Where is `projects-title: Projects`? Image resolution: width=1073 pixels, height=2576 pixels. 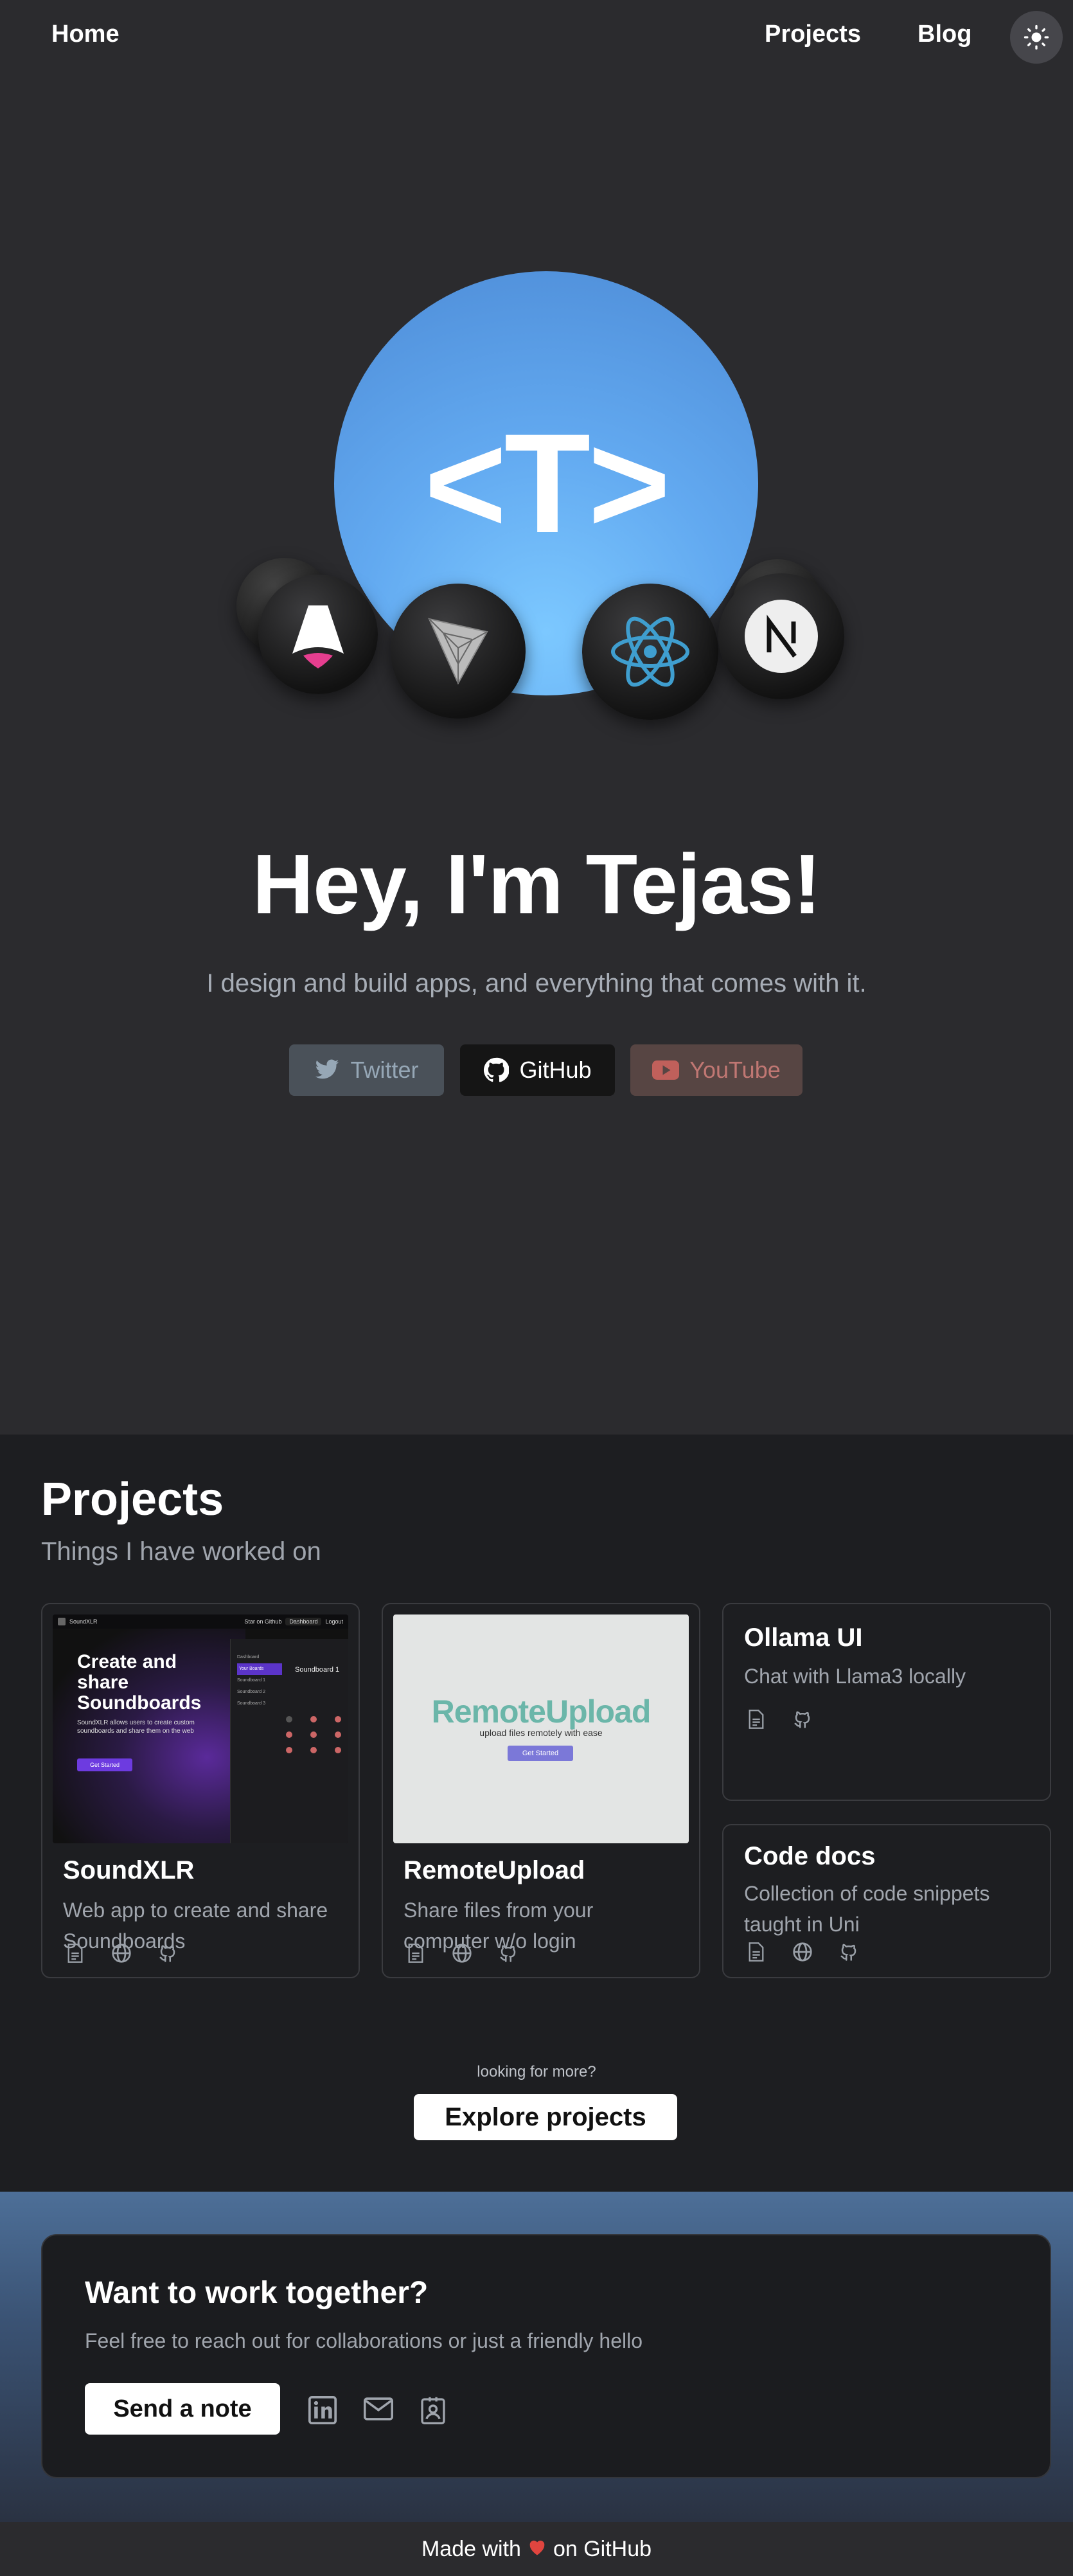
projects-title: Projects is located at coordinates (132, 1499).